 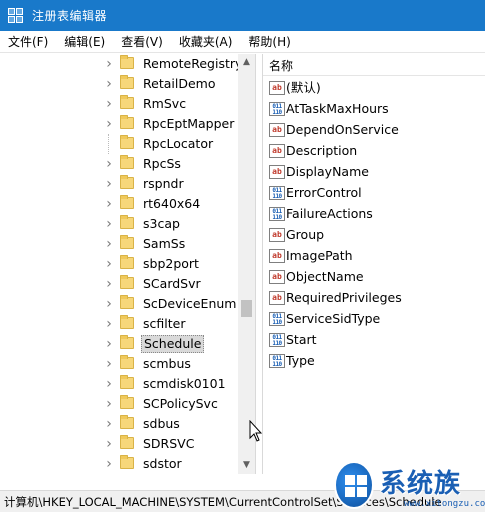 I want to click on tree-vertical-scrollbar: ▲ ▼, so click(x=246, y=264).